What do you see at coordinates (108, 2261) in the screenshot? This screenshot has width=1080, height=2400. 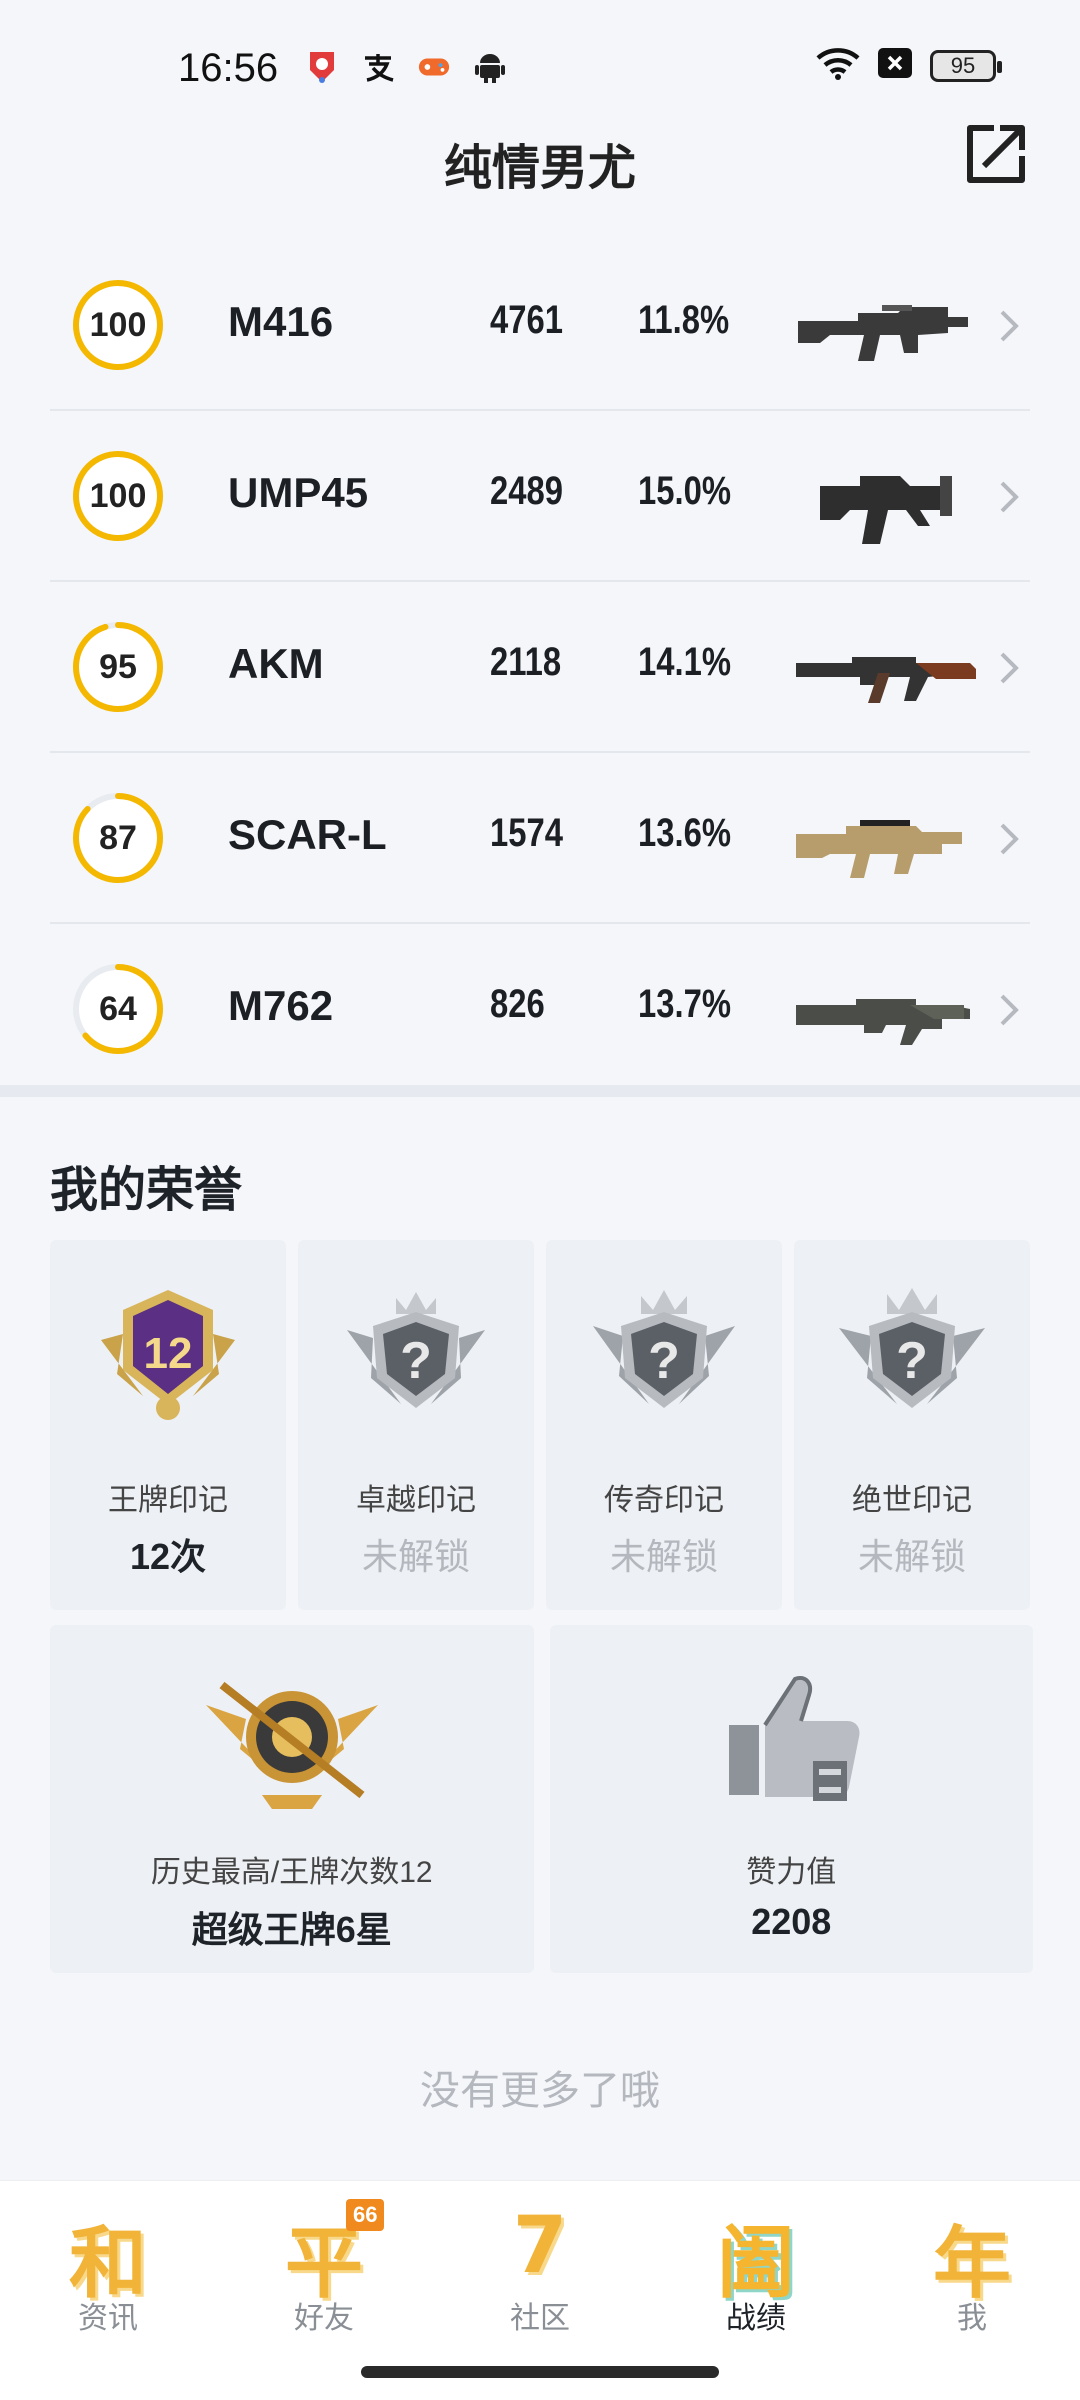 I see `nav-news: 和 资讯` at bounding box center [108, 2261].